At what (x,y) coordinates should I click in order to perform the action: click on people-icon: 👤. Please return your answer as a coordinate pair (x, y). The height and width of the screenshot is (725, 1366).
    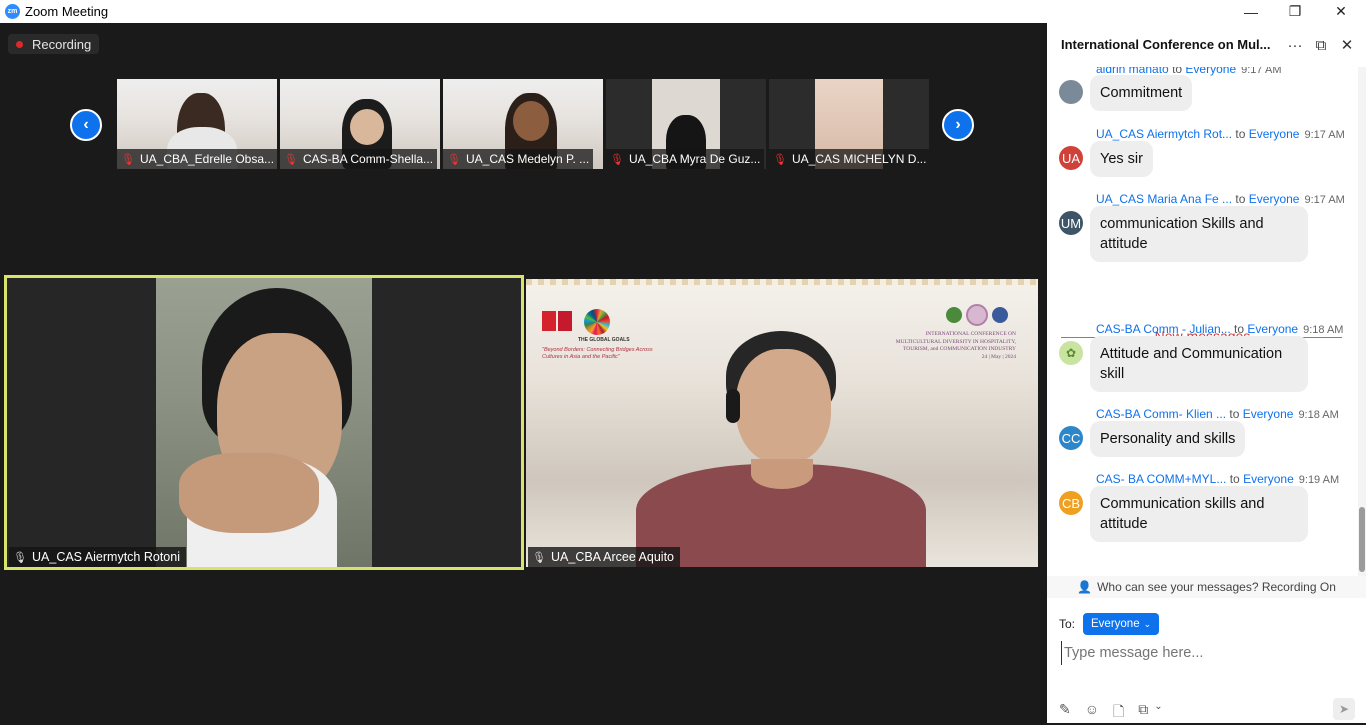
    Looking at the image, I should click on (1085, 587).